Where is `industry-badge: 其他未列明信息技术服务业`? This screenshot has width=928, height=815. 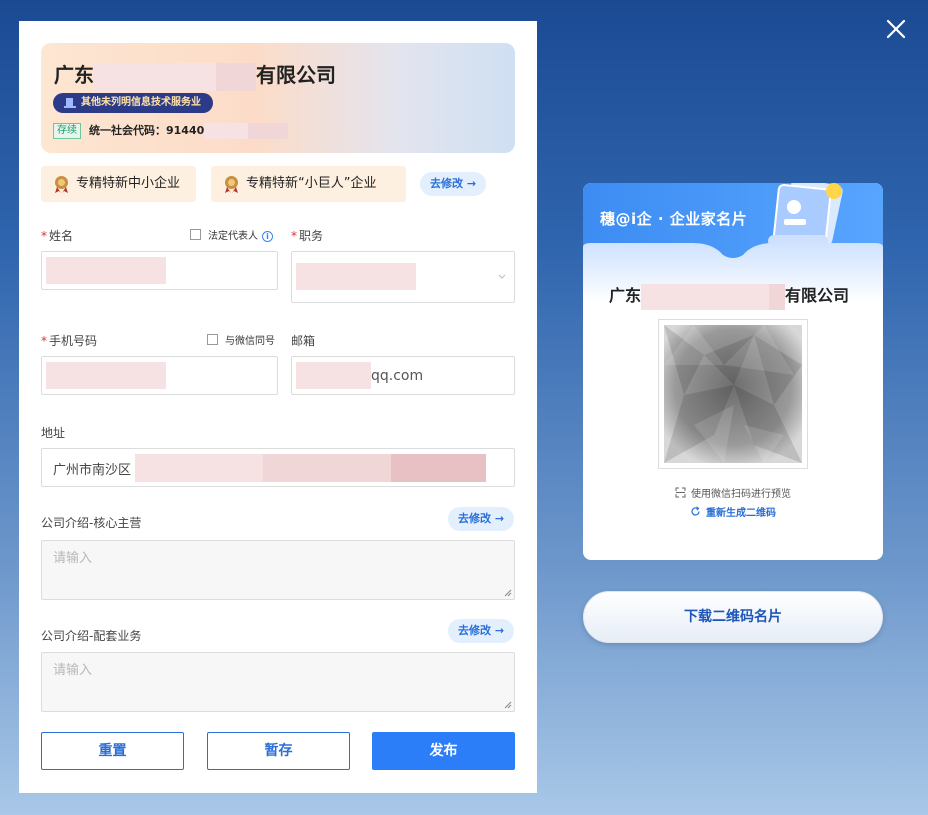
industry-badge: 其他未列明信息技术服务业 is located at coordinates (133, 103).